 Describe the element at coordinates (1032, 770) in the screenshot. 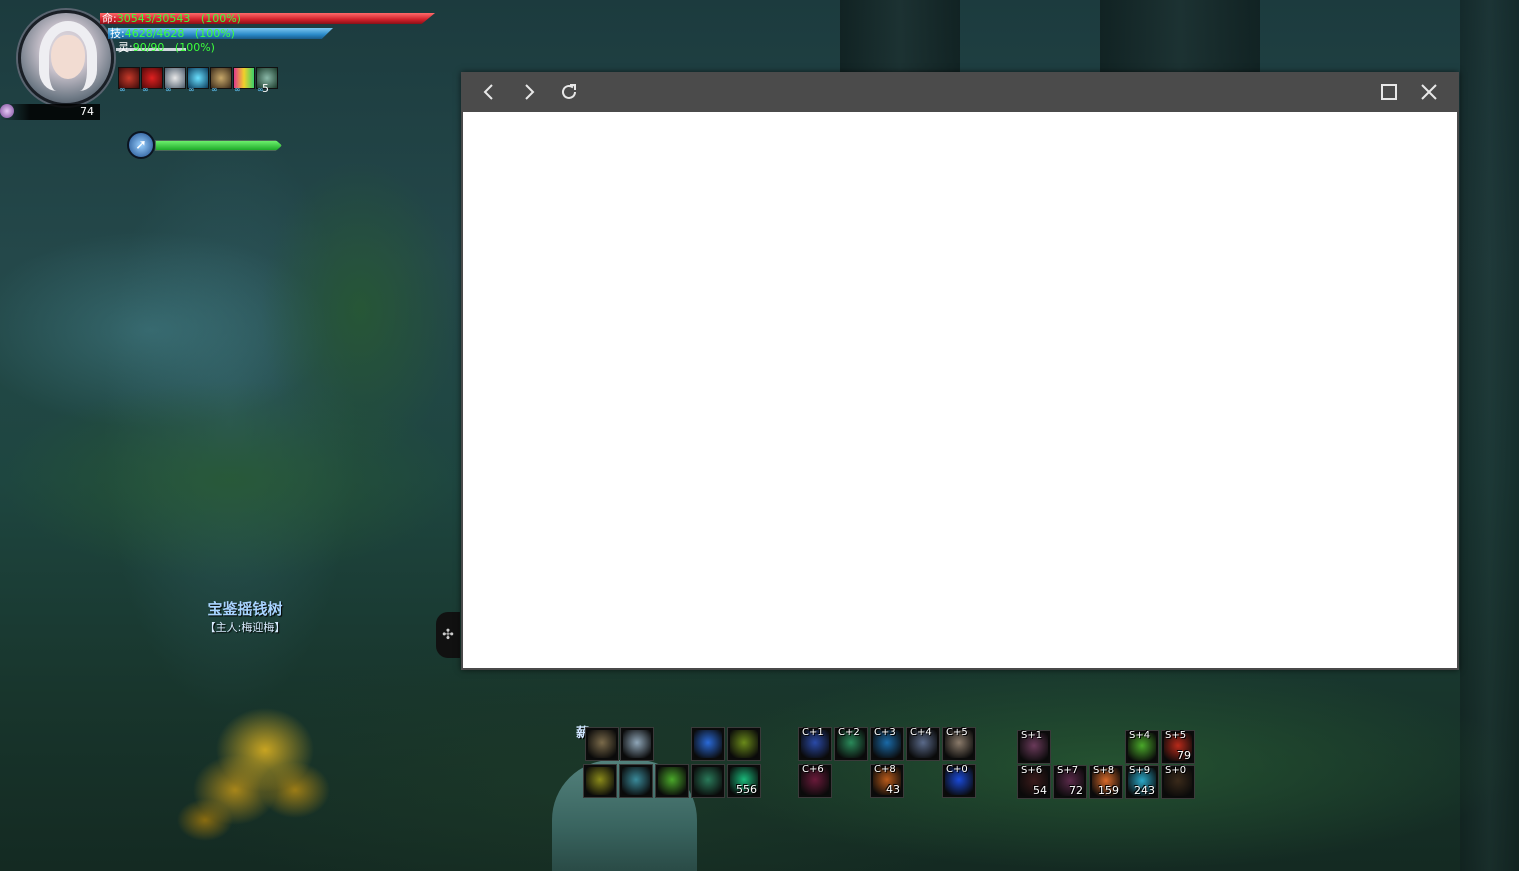

I see `hotkey-label: S+6` at that location.